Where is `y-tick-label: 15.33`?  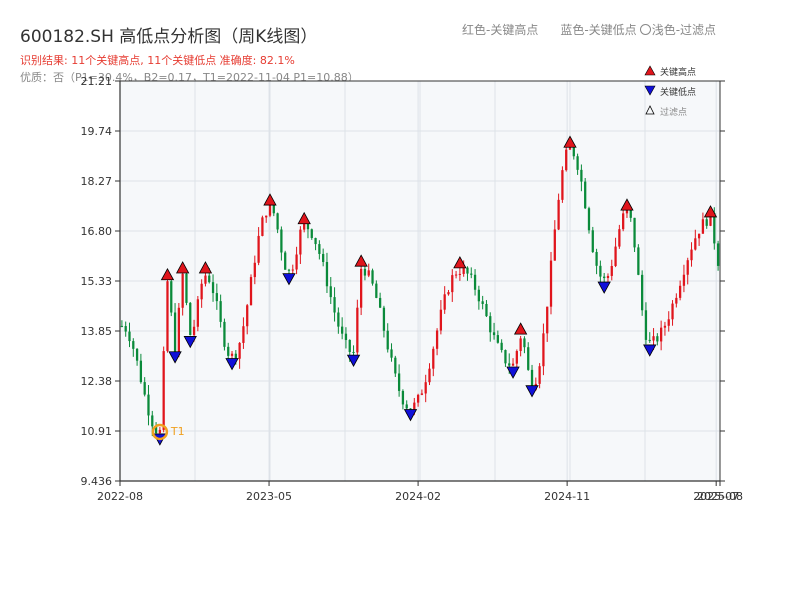
y-tick-label: 15.33 is located at coordinates (97, 281).